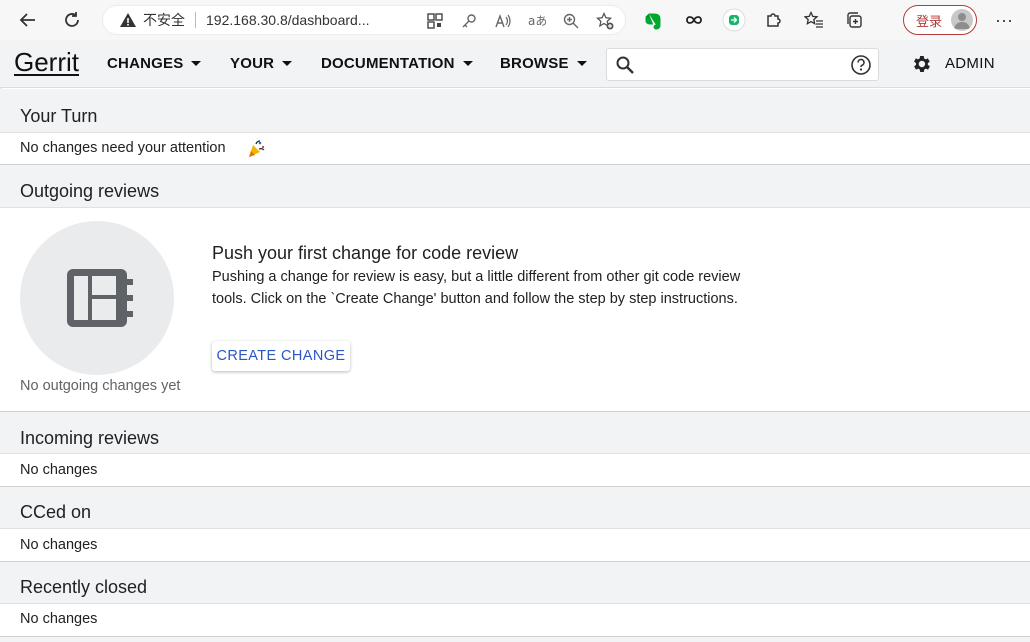  Describe the element at coordinates (515, 186) in the screenshot. I see `section-header-outgoing: Outgoing reviews` at that location.